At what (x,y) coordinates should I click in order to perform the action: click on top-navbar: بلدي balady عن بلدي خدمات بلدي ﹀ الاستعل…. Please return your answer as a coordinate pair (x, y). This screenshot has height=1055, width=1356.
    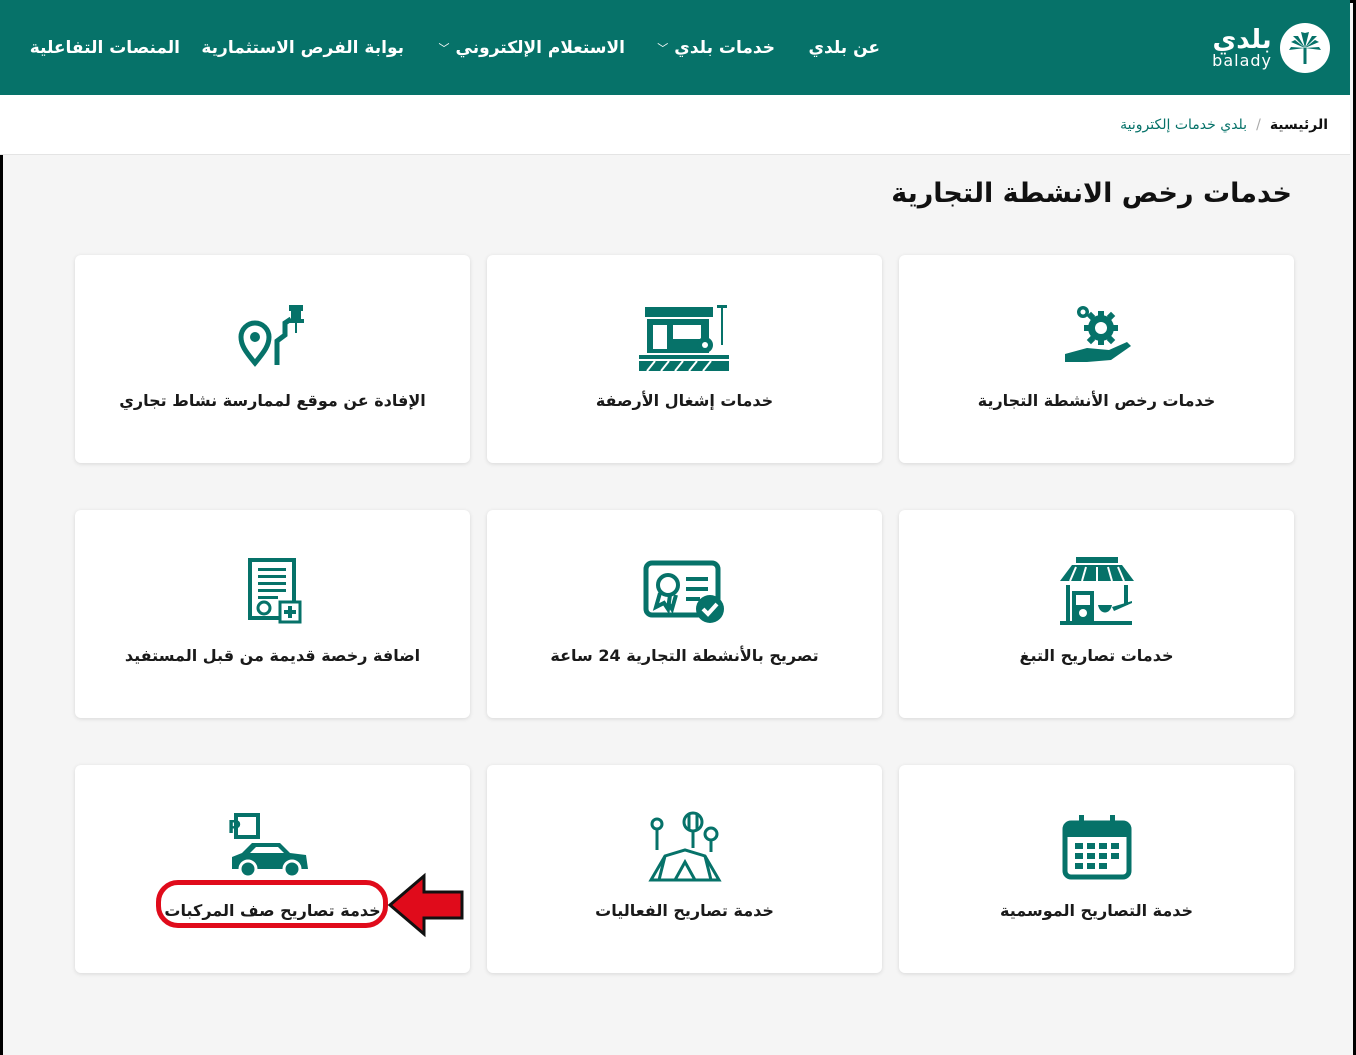
    Looking at the image, I should click on (675, 47).